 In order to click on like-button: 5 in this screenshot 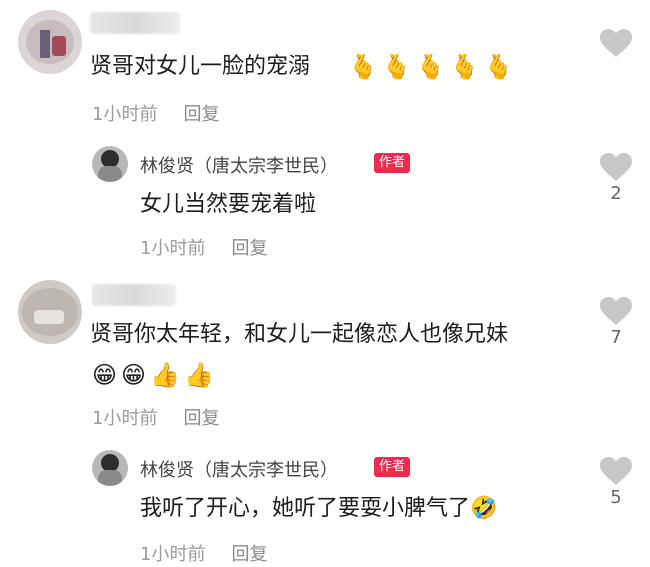, I will do `click(616, 483)`.